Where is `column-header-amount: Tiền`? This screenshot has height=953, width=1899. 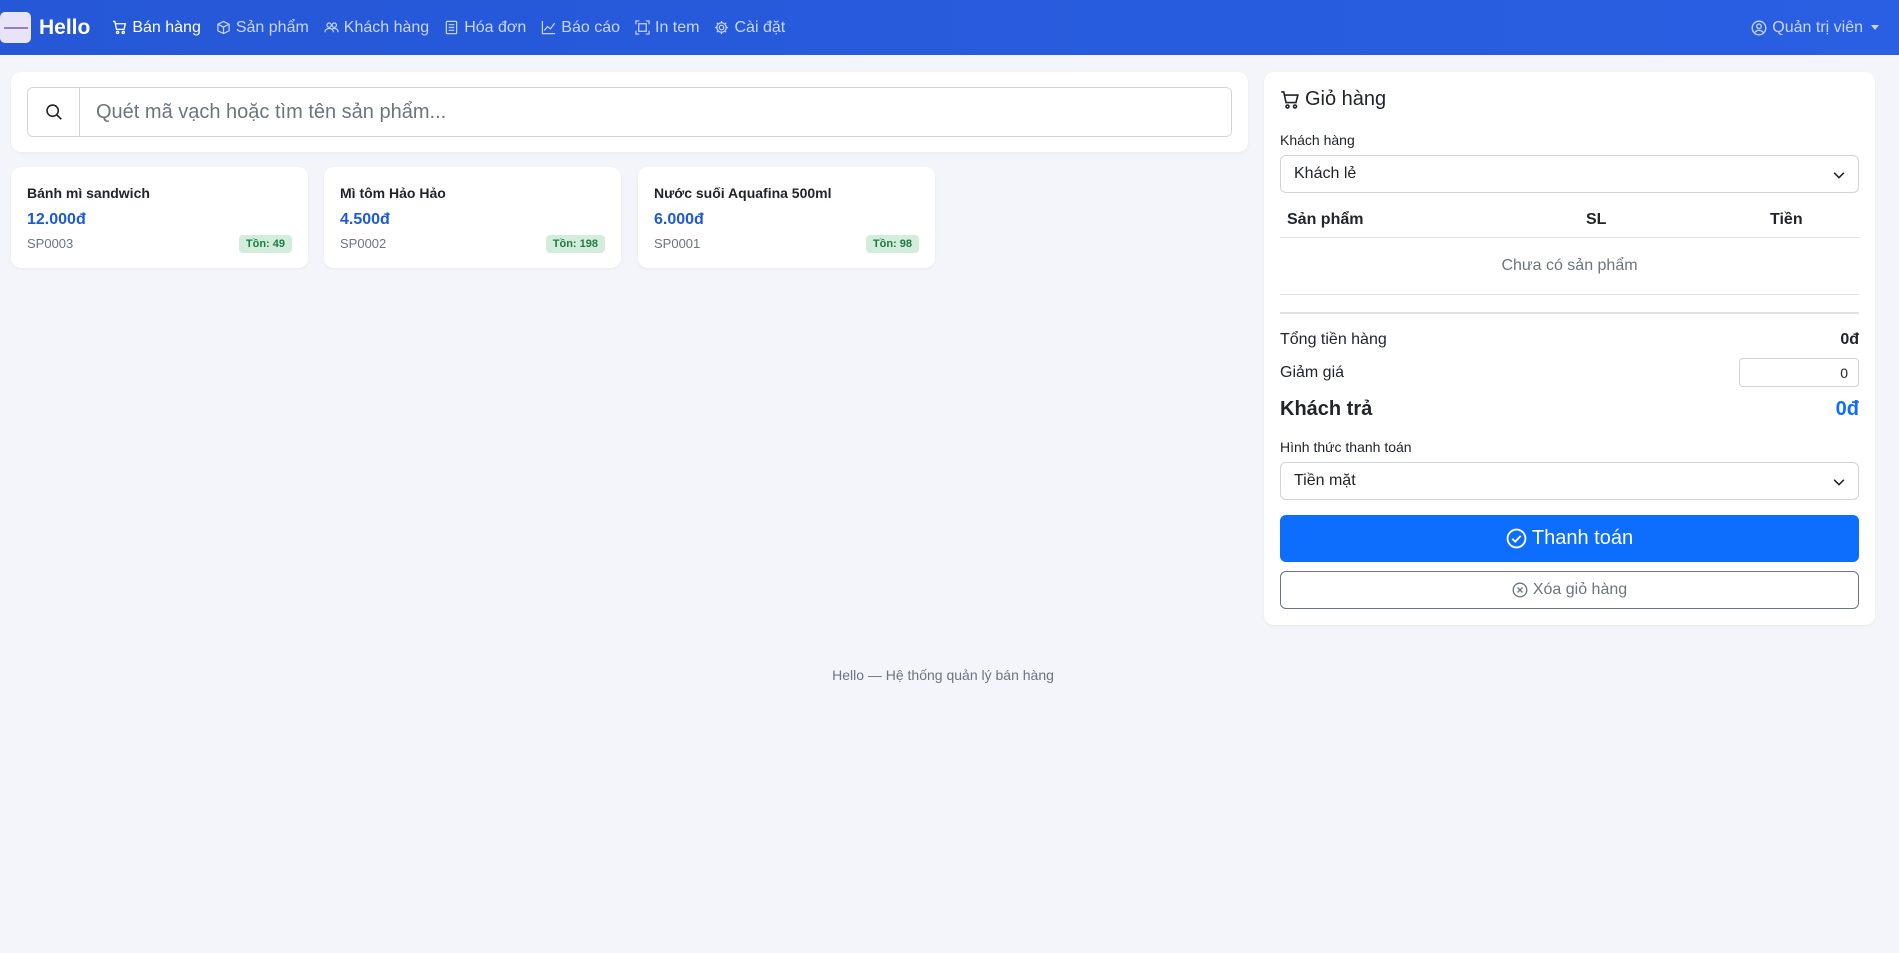
column-header-amount: Tiền is located at coordinates (1786, 219).